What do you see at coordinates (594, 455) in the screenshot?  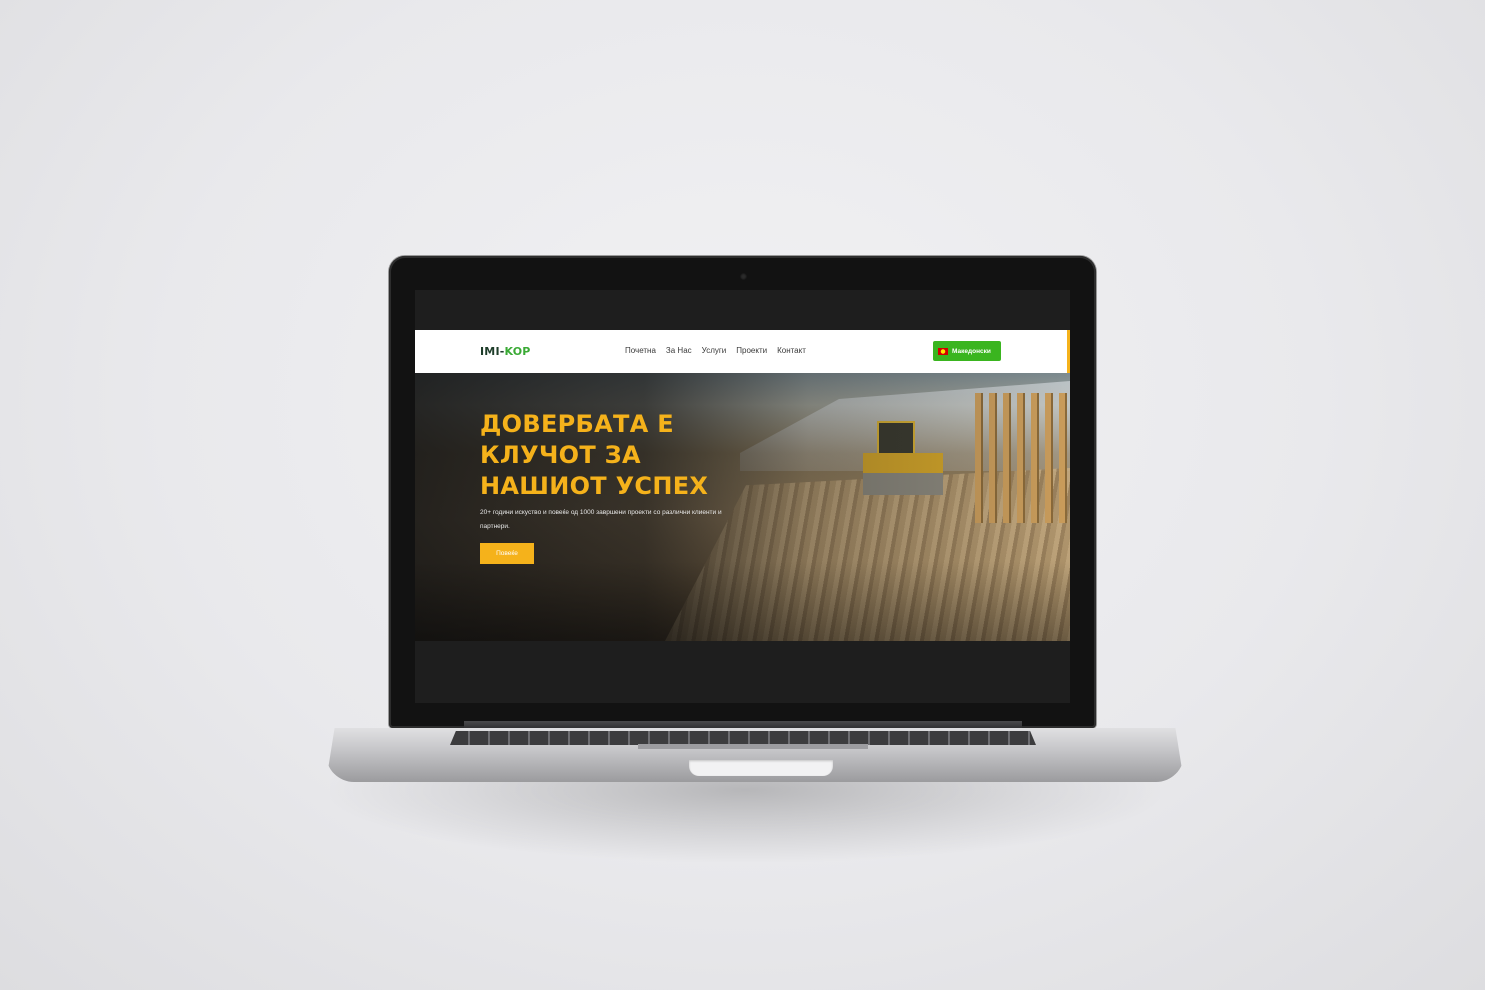 I see `hero-title: ДОВЕРБАТА Е КЛУЧОТ ЗА НАШИОТ УСПЕХ` at bounding box center [594, 455].